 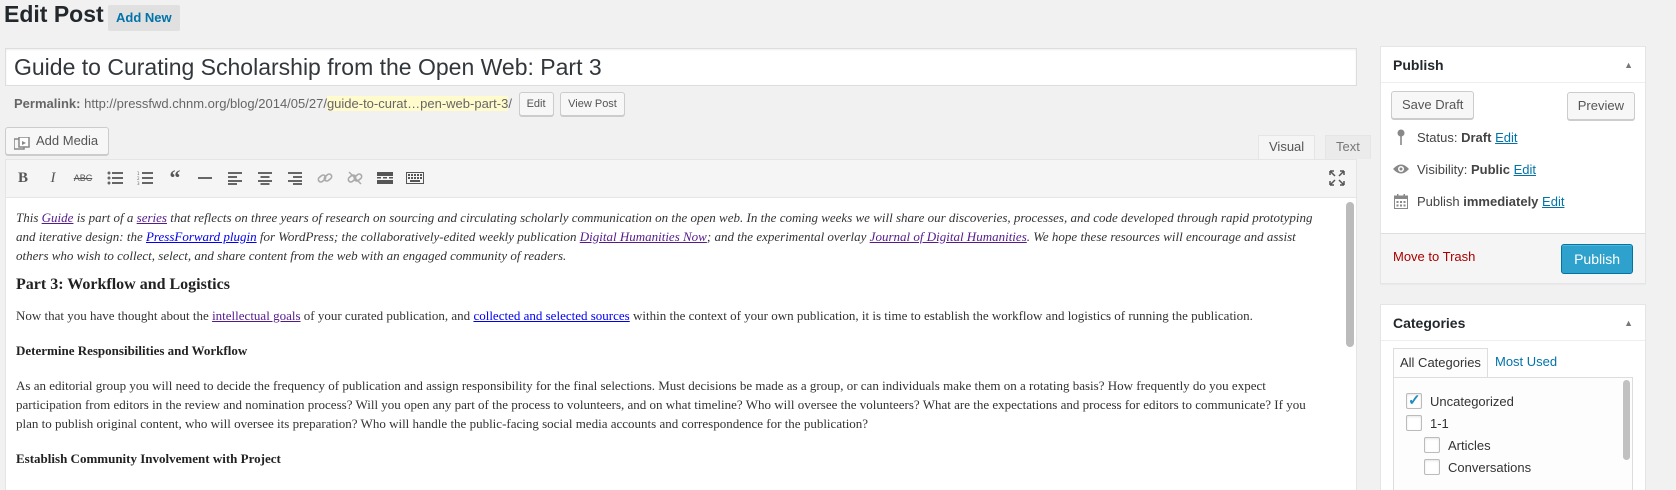 I want to click on permalink-label: Permalink:, so click(x=47, y=103).